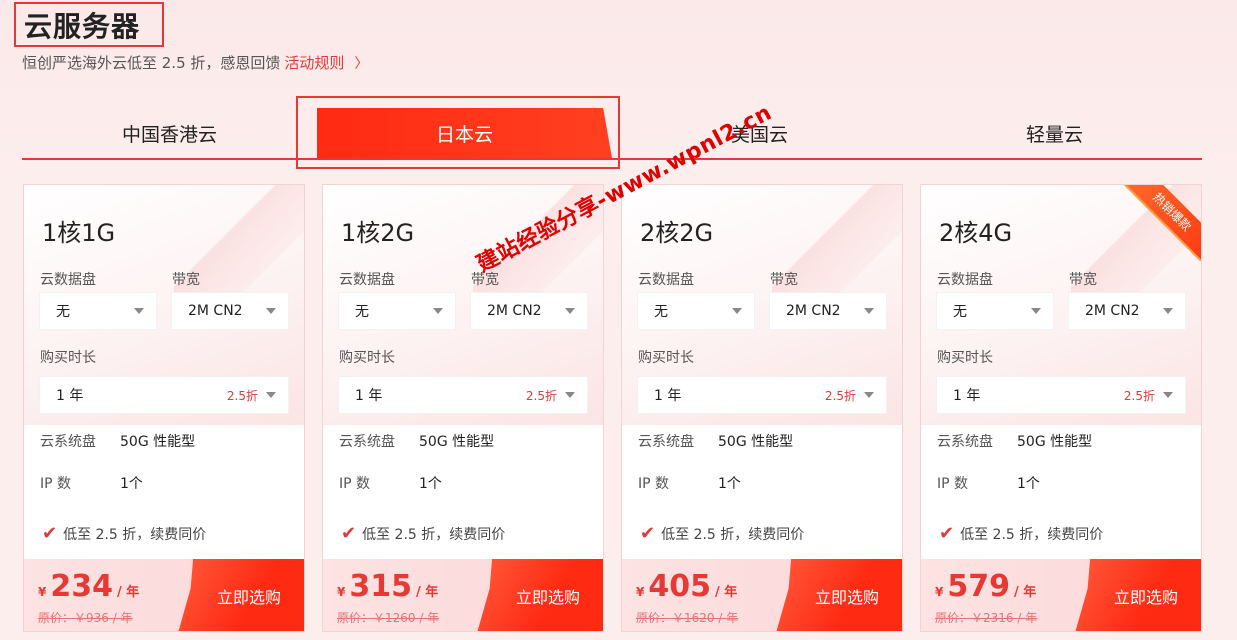 This screenshot has height=640, width=1237. I want to click on tab-lightweight: 轻量云, so click(1054, 133).